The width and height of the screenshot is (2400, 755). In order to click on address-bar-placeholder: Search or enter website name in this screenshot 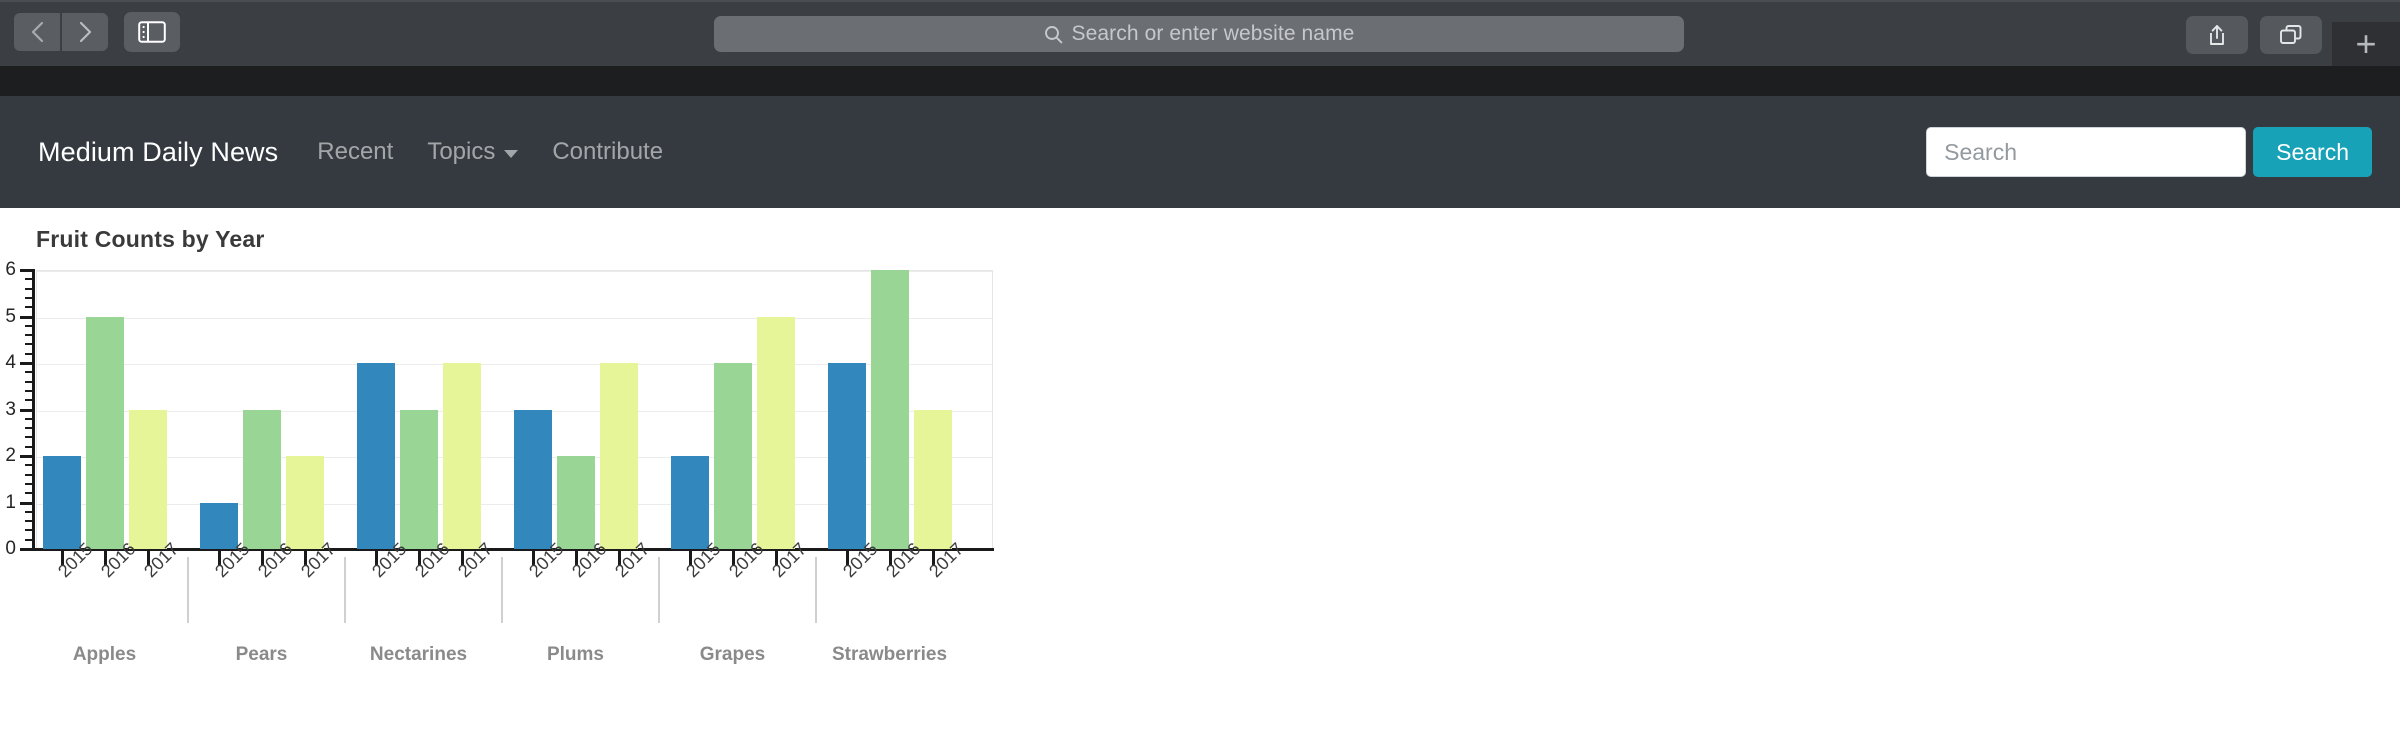, I will do `click(1213, 33)`.